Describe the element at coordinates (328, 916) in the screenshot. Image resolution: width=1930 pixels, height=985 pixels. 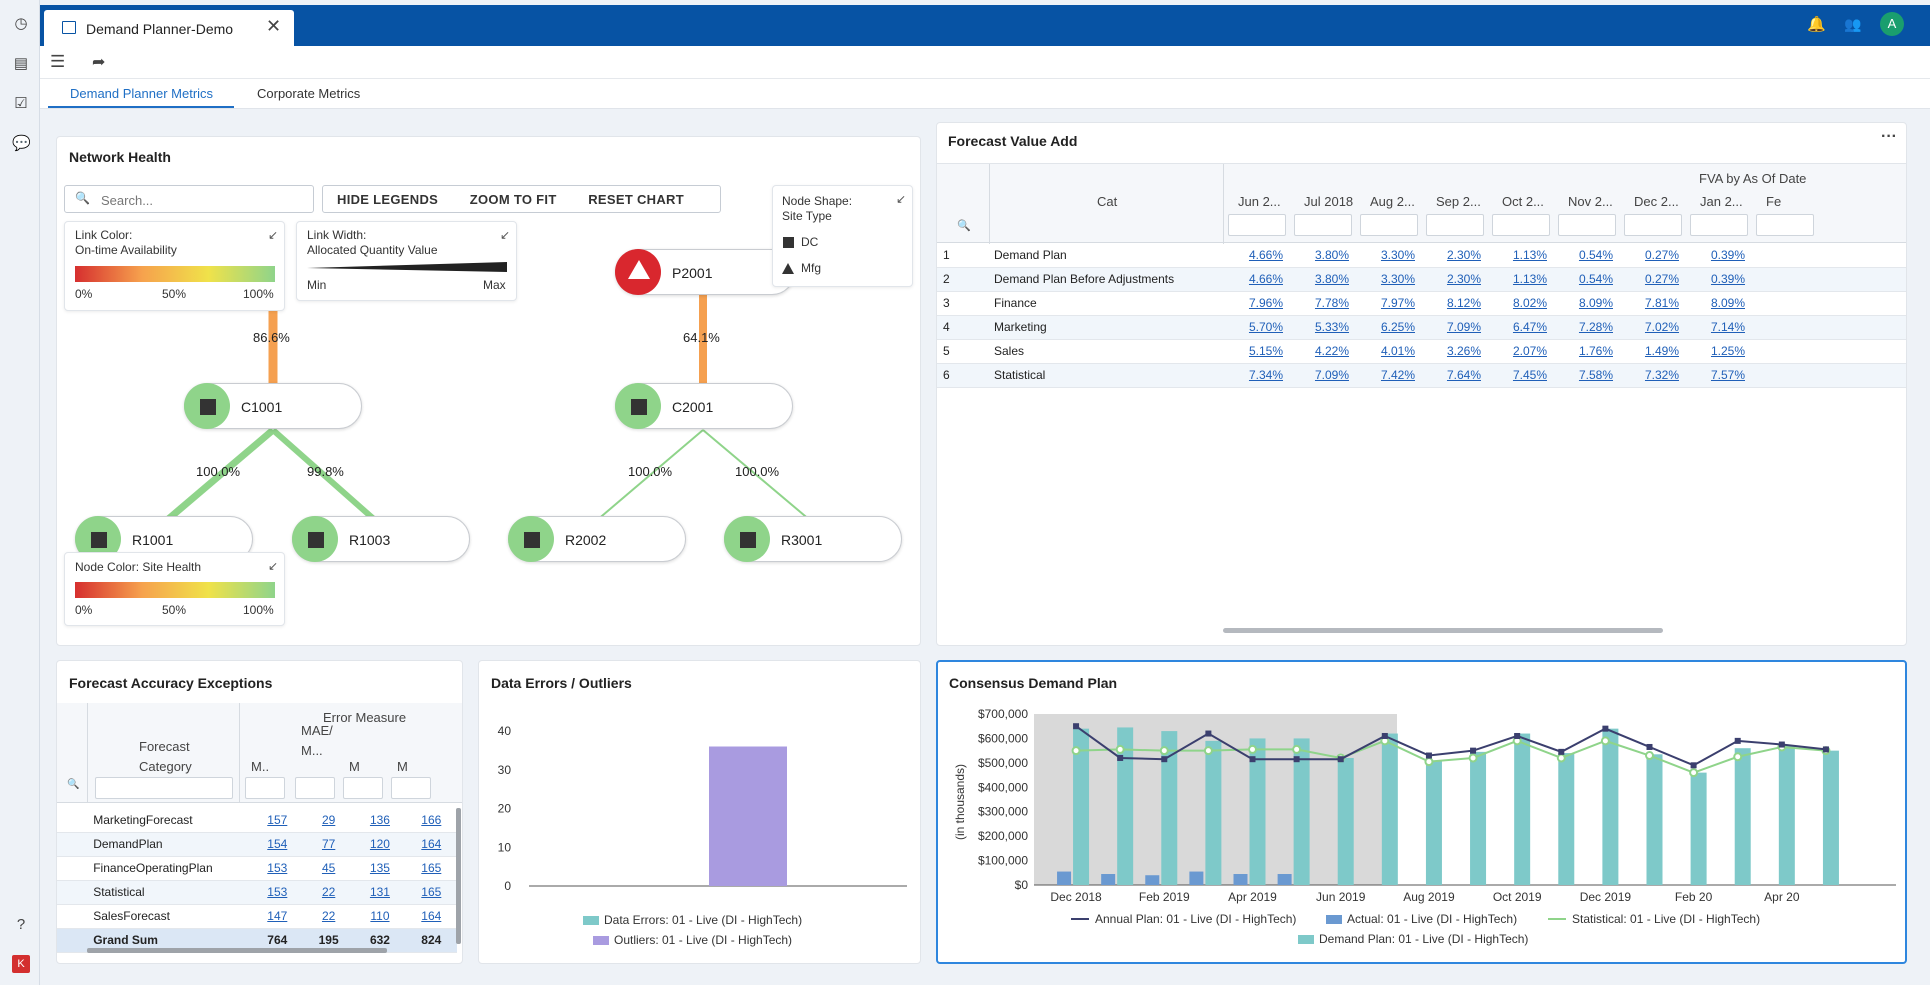
I see `value-link: 22` at that location.